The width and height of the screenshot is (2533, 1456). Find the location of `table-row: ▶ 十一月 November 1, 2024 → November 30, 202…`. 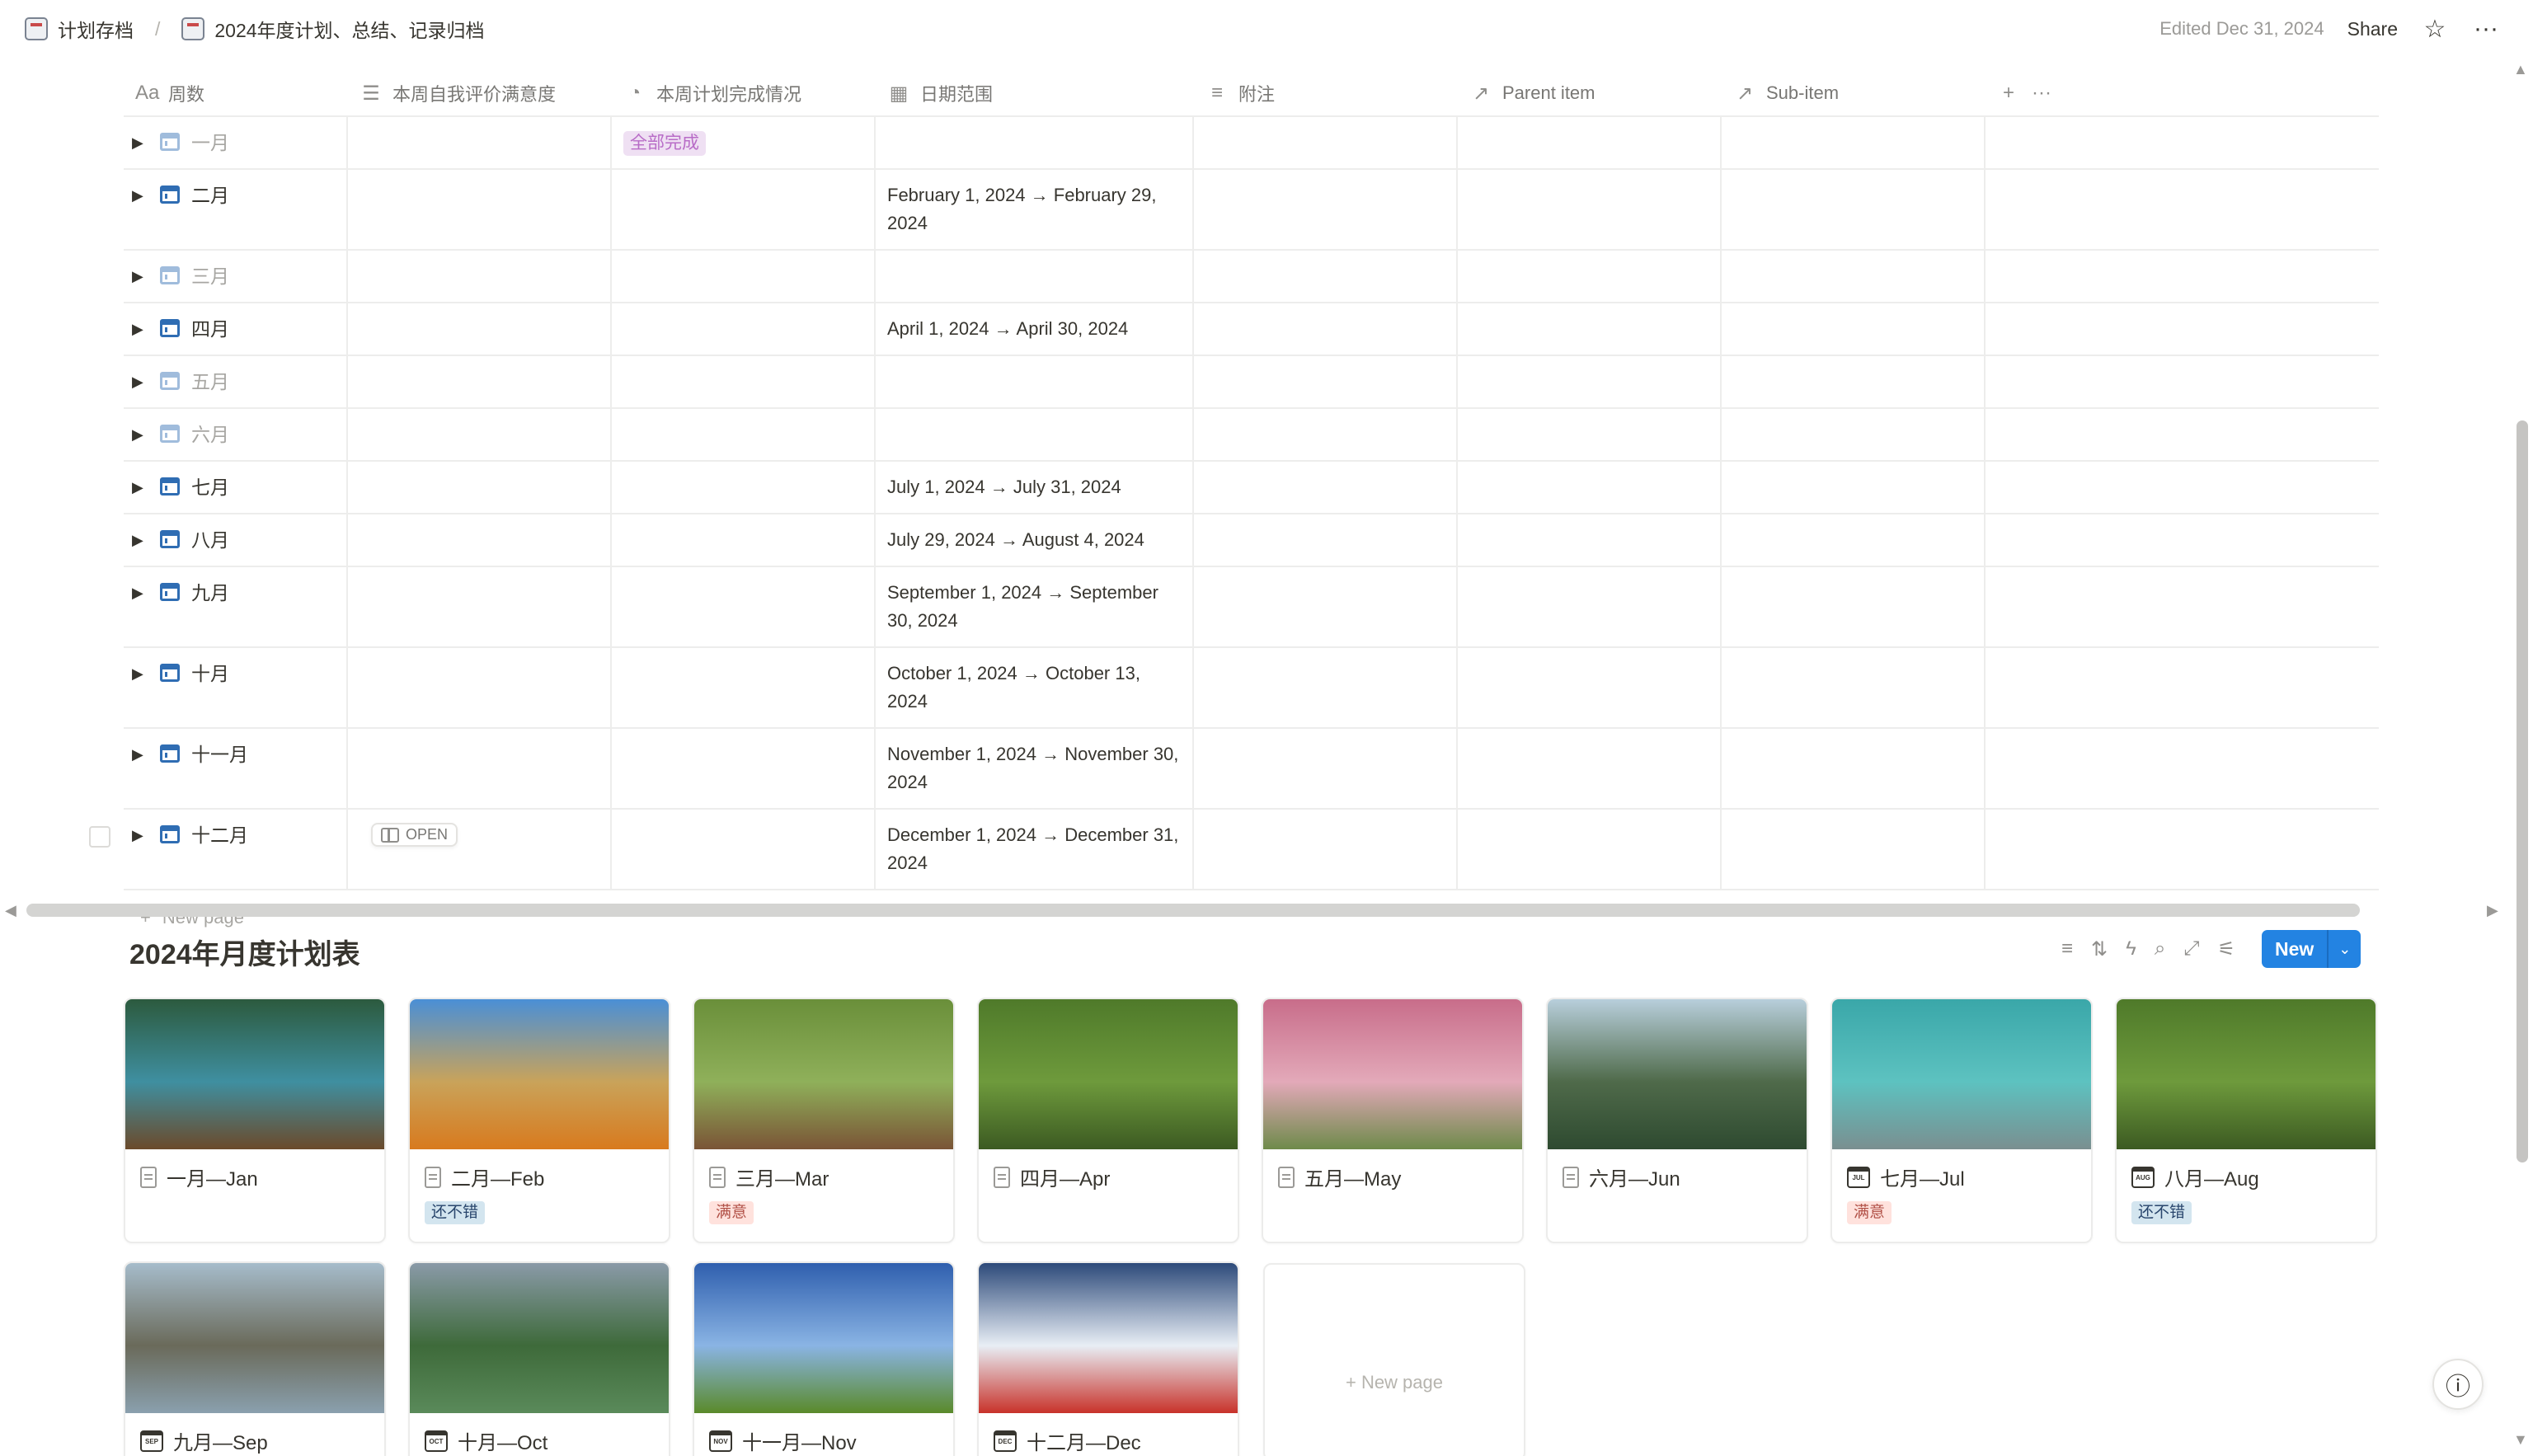

table-row: ▶ 十一月 November 1, 2024 → November 30, 202… is located at coordinates (1251, 769).